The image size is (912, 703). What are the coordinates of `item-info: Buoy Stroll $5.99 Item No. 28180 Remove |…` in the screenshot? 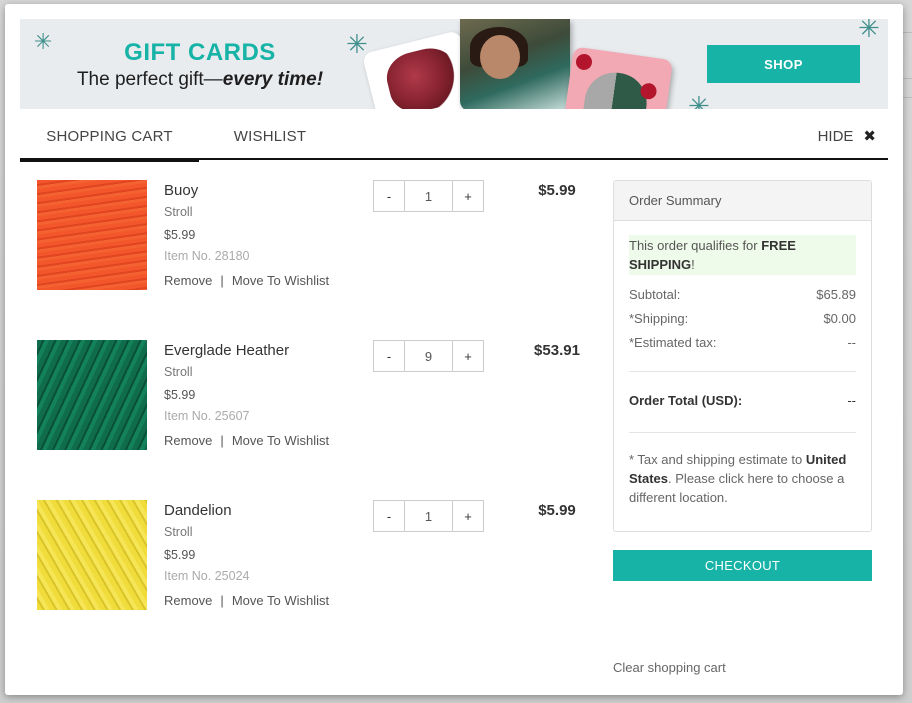 It's located at (246, 235).